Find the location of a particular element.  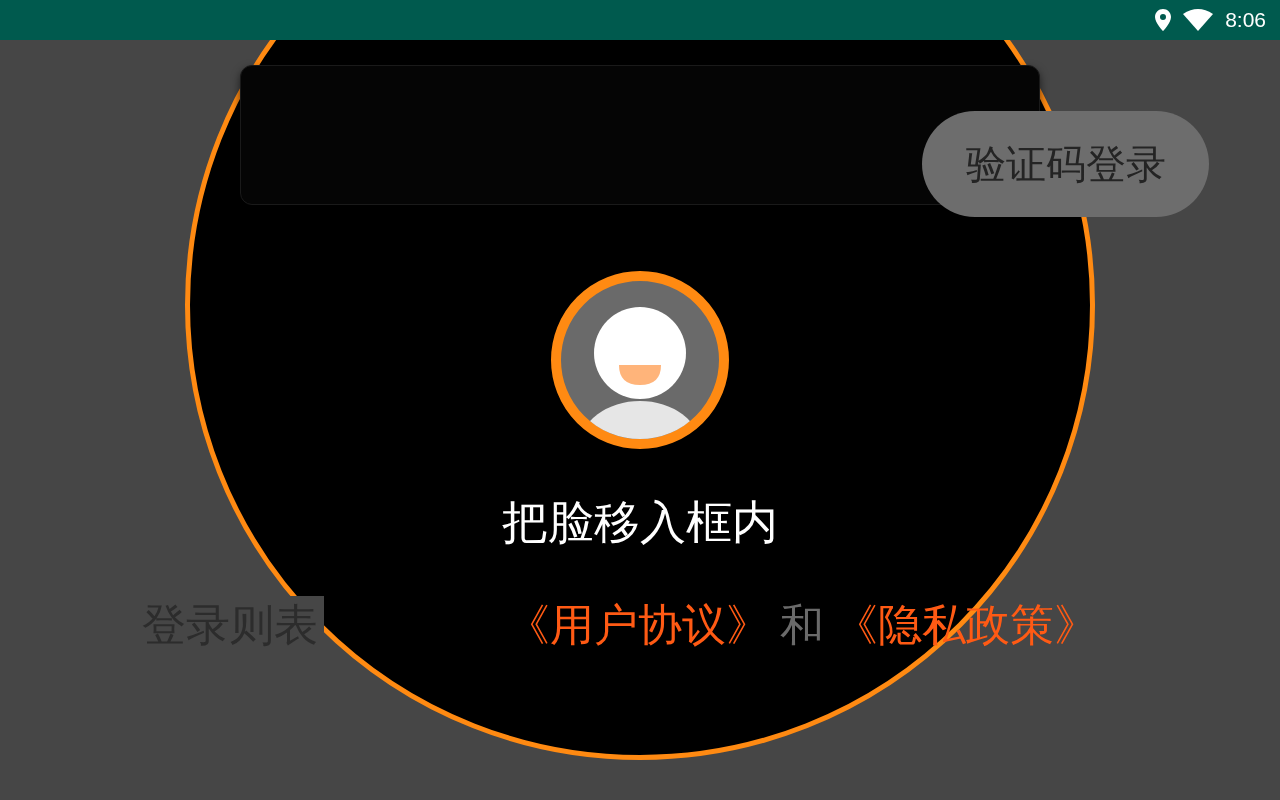

face-scan-prompt: 把脸移入框内 is located at coordinates (640, 522).